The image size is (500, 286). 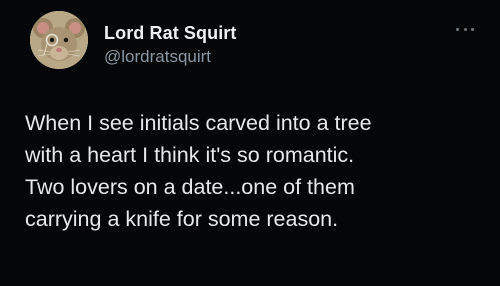 I want to click on author-info: Lord Rat Squirt @lordratsquirt, so click(x=170, y=45).